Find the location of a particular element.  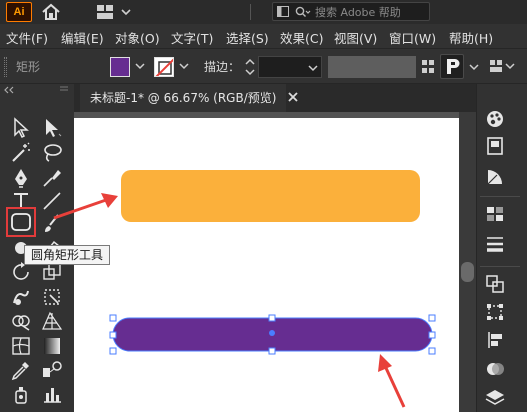

tool-tooltip: 圆角矩形工具 is located at coordinates (67, 255).